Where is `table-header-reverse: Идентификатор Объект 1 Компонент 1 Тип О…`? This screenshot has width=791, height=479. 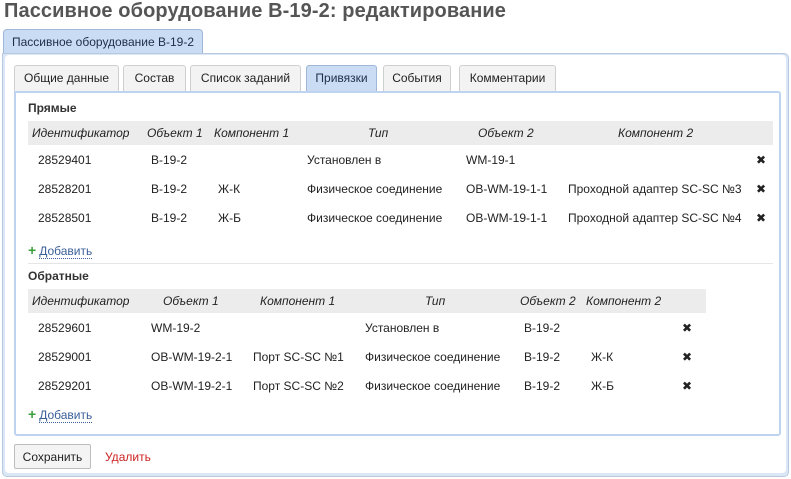 table-header-reverse: Идентификатор Объект 1 Компонент 1 Тип О… is located at coordinates (367, 301).